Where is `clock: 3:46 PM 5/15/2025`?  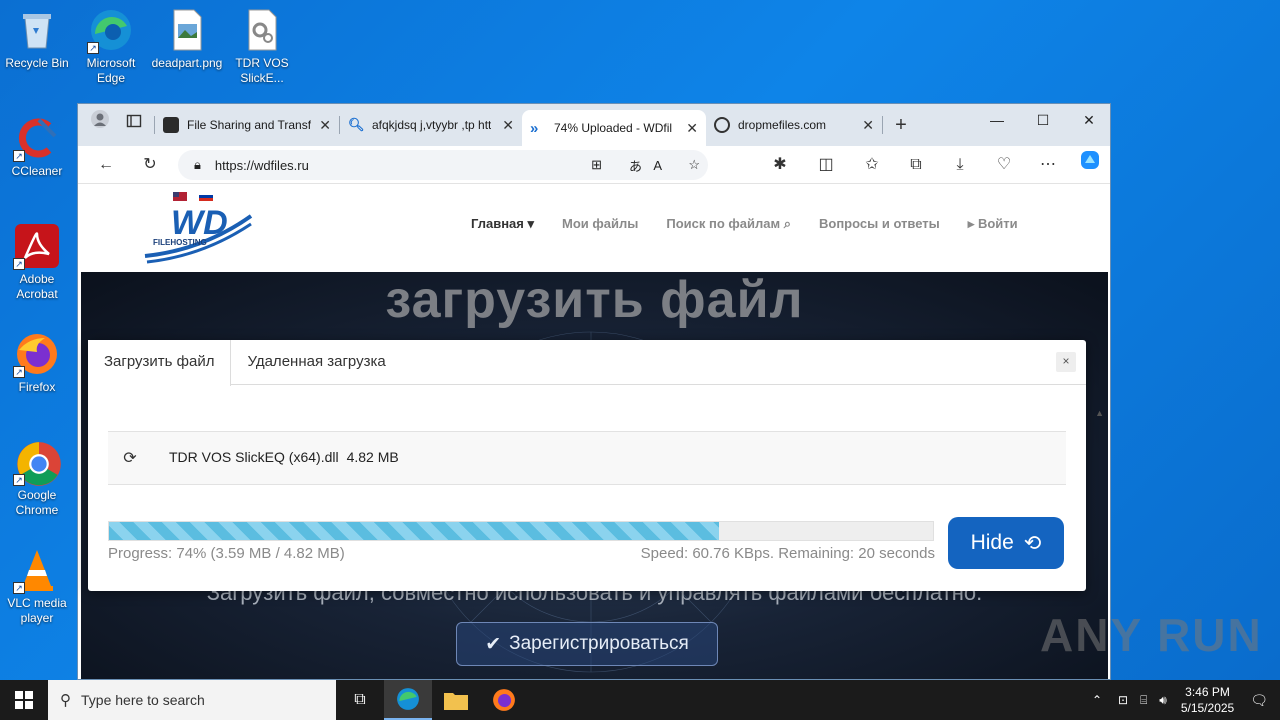 clock: 3:46 PM 5/15/2025 is located at coordinates (1207, 700).